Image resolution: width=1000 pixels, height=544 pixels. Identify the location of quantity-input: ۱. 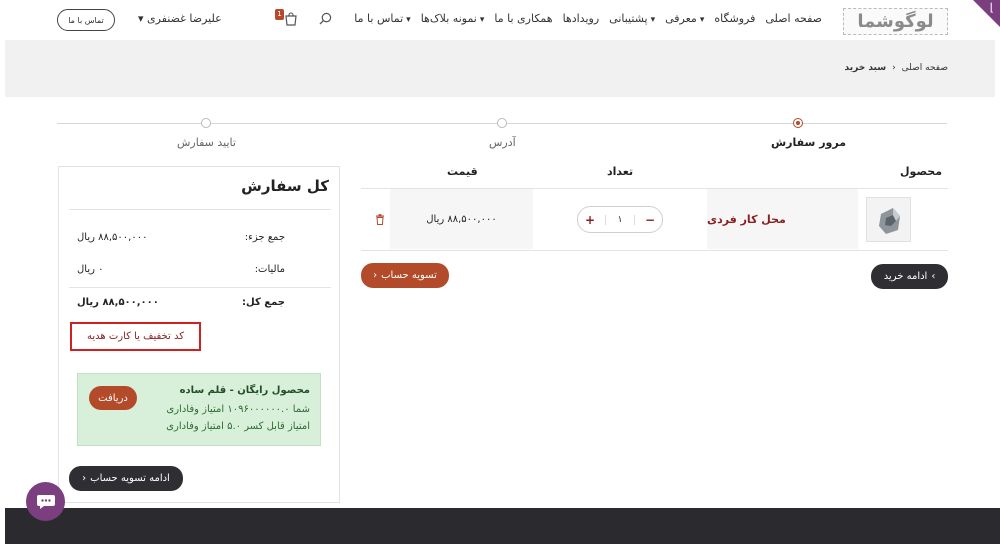
(620, 219).